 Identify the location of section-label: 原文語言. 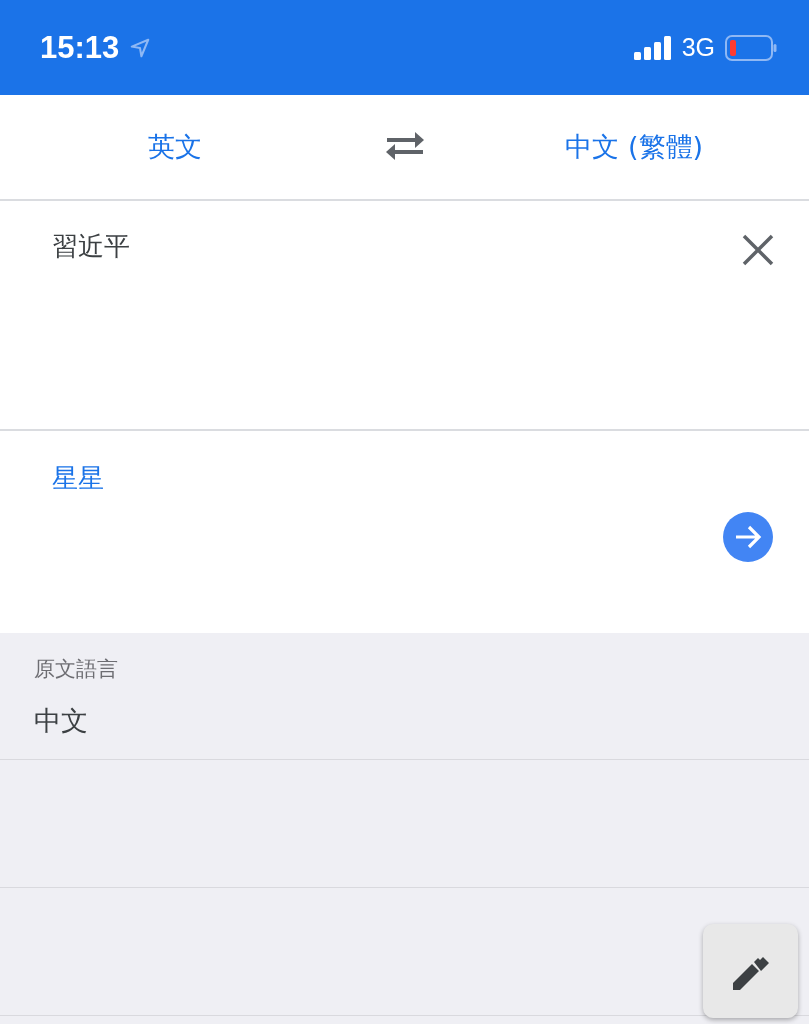
(76, 669).